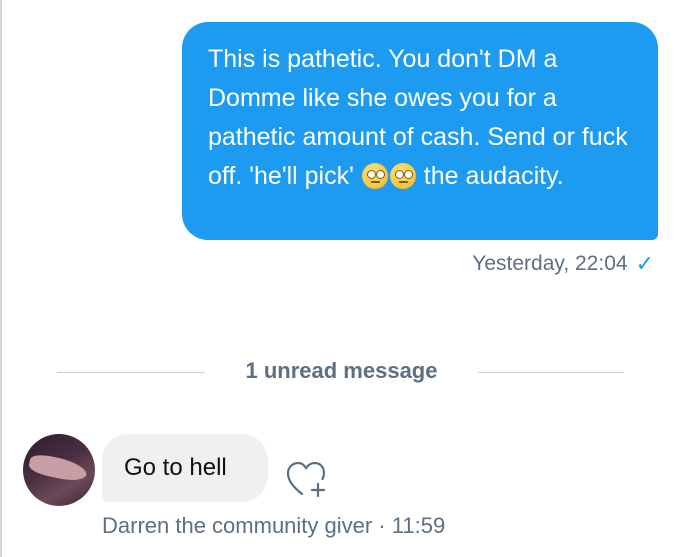 This screenshot has height=557, width=680. What do you see at coordinates (1, 278) in the screenshot?
I see `window-edge` at bounding box center [1, 278].